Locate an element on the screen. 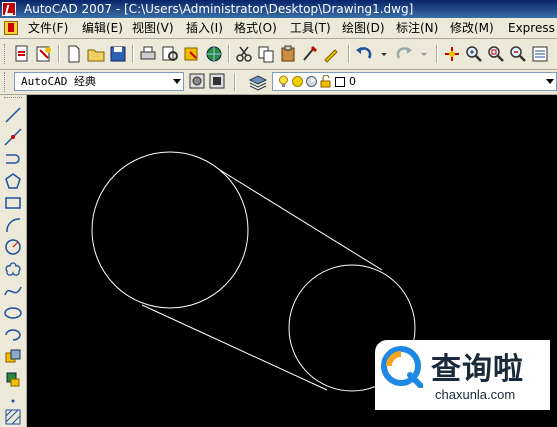  block-editor-icon is located at coordinates (332, 54).